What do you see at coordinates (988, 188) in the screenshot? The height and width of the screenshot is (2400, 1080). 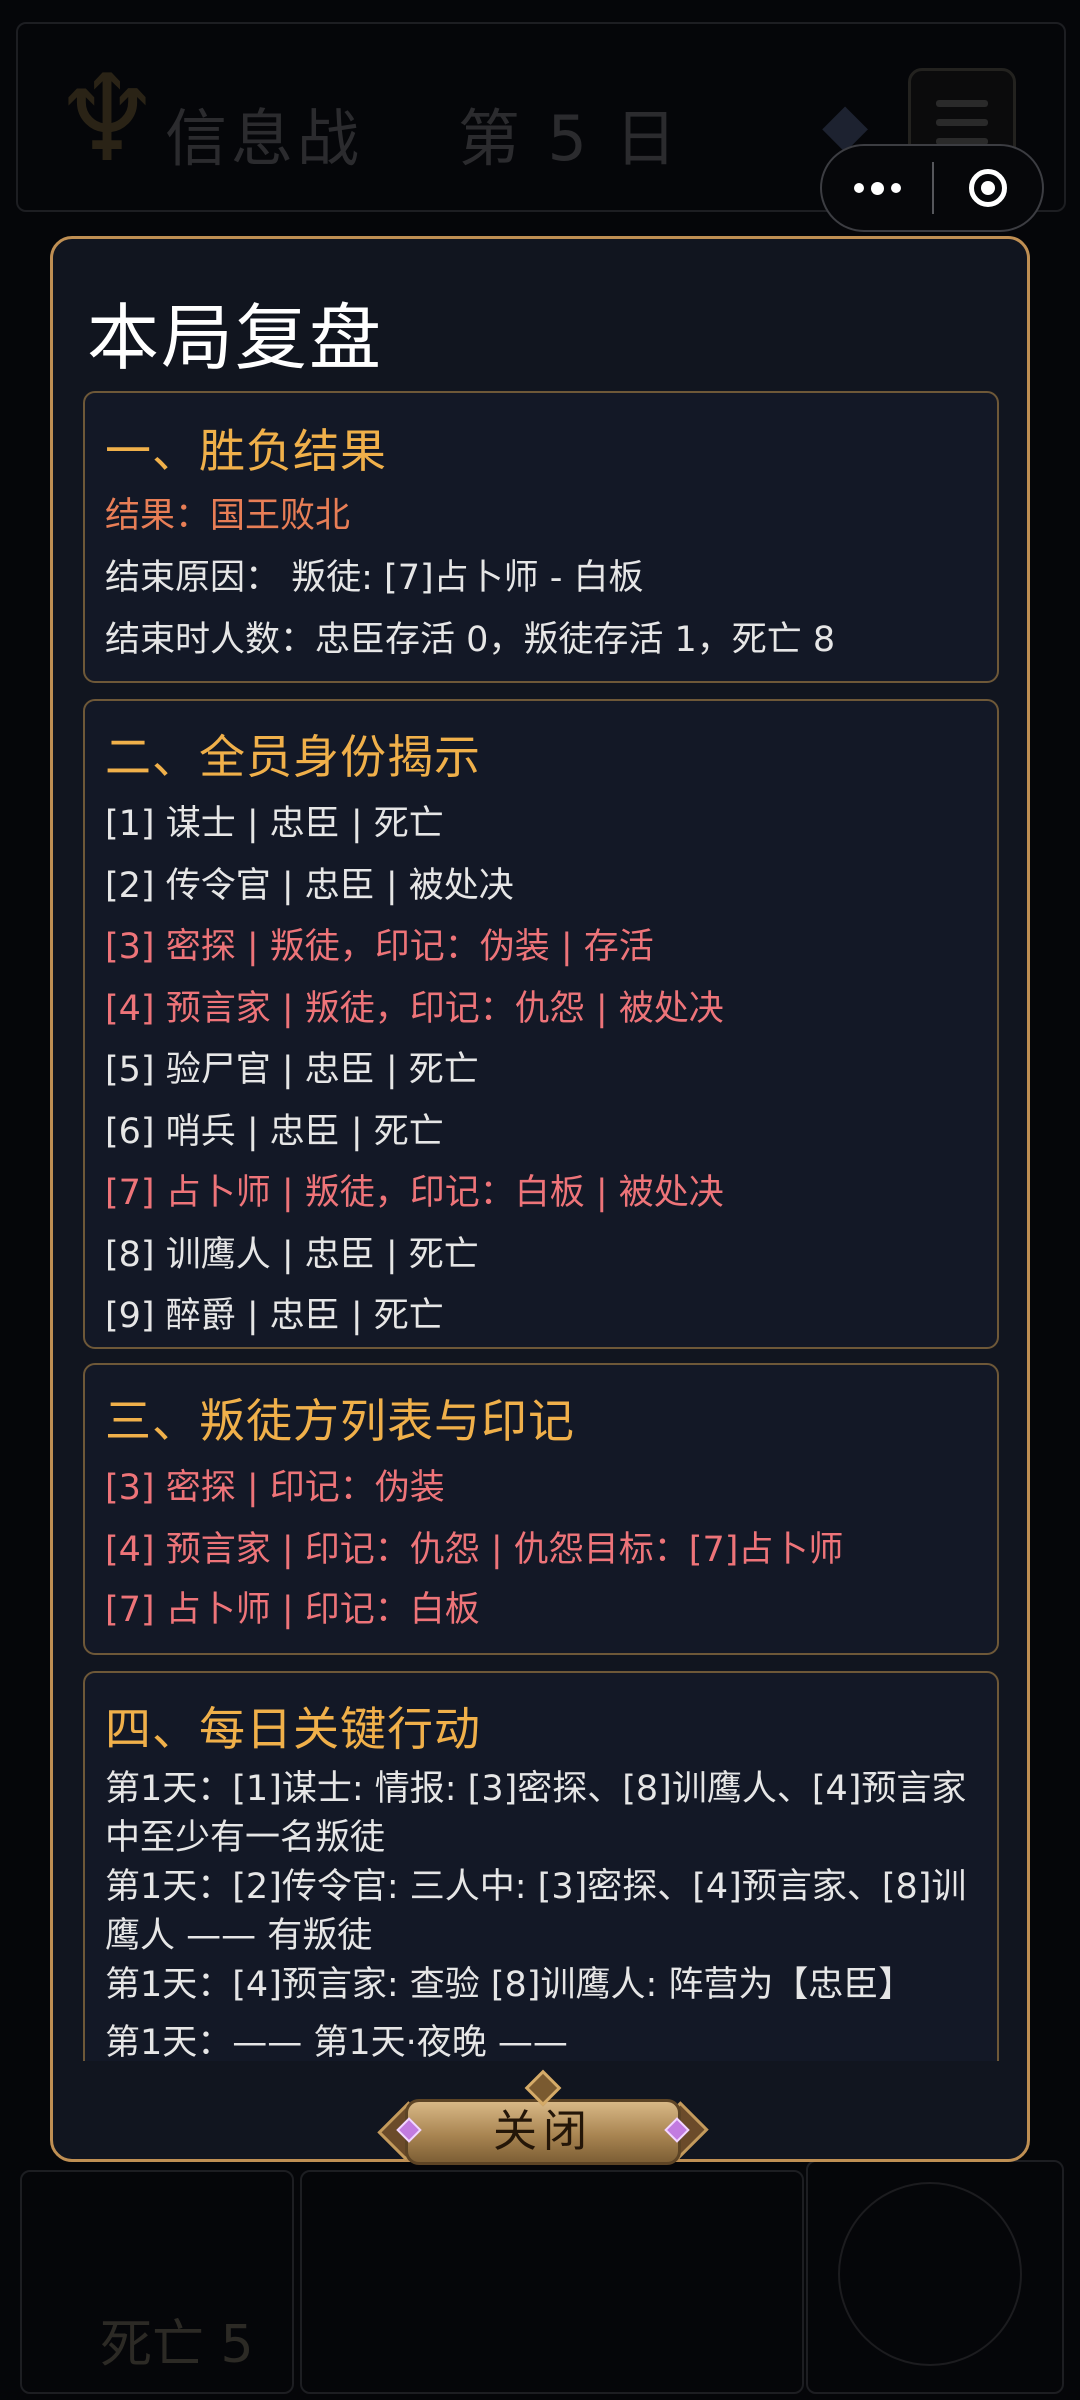 I see `target-close-icon` at bounding box center [988, 188].